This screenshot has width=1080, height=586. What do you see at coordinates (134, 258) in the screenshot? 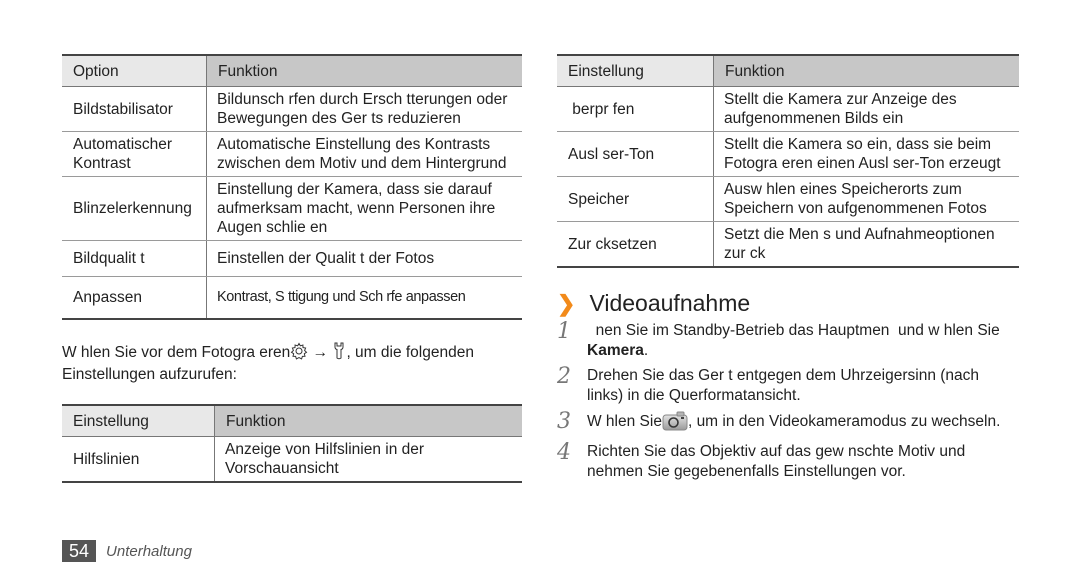
I see `option-cell: Bildqualit t` at bounding box center [134, 258].